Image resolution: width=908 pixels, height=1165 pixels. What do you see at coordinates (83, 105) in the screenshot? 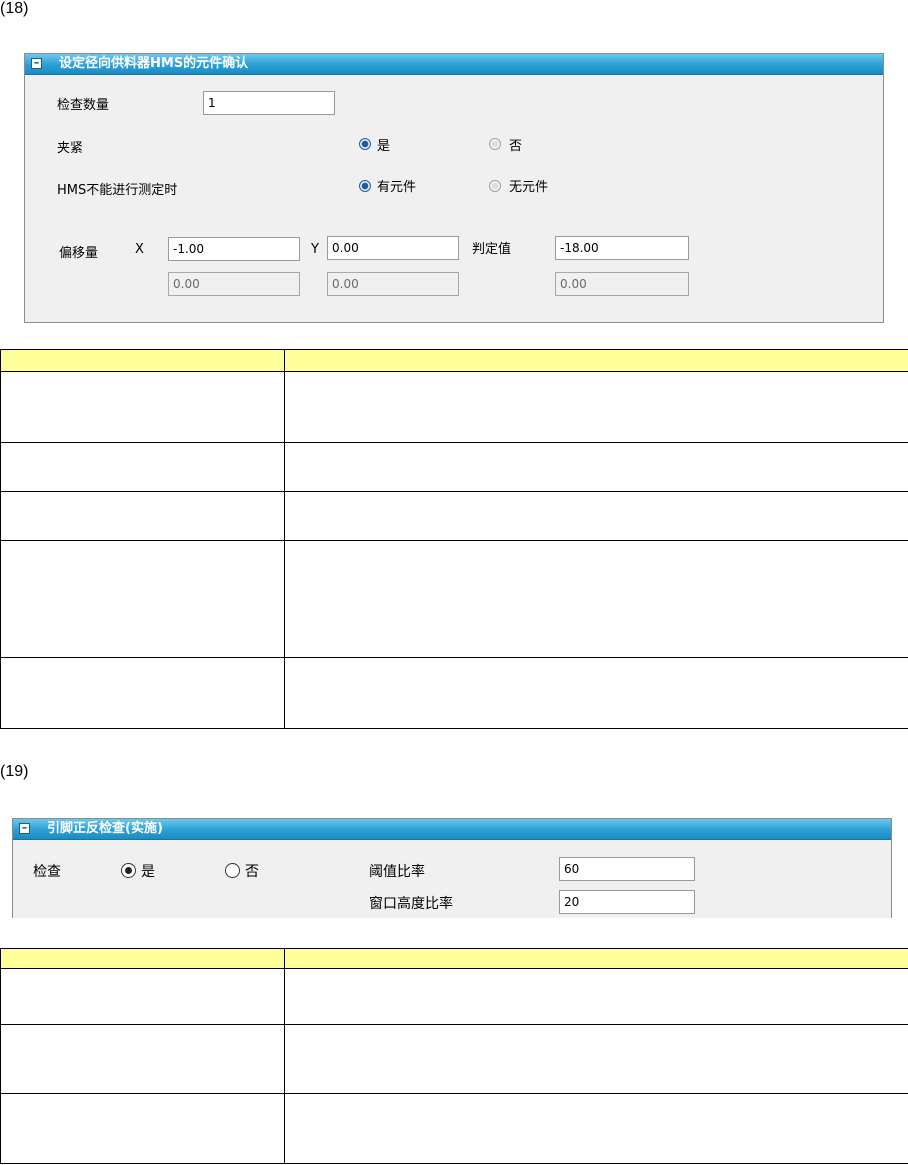
I see `check-count-label: 检查数量` at bounding box center [83, 105].